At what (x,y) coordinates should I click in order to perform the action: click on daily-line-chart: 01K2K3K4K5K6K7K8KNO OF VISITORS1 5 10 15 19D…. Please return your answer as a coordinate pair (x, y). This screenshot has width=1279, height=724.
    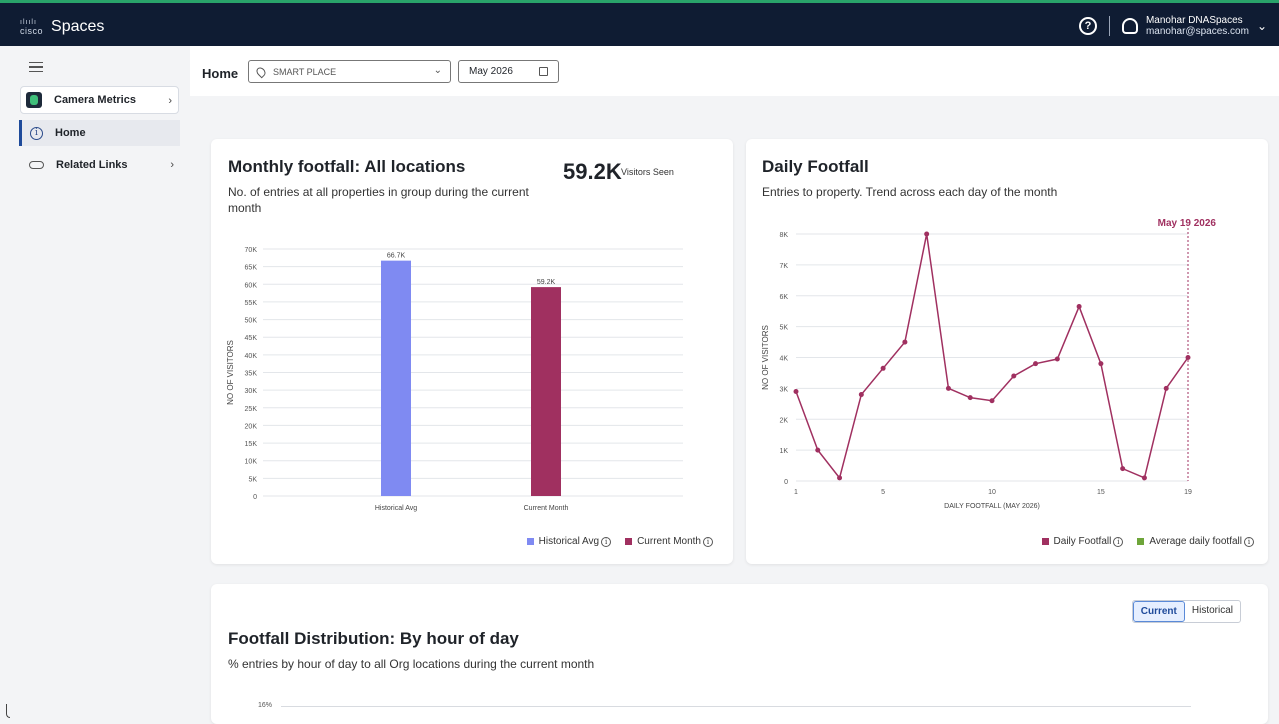
    Looking at the image, I should click on (989, 364).